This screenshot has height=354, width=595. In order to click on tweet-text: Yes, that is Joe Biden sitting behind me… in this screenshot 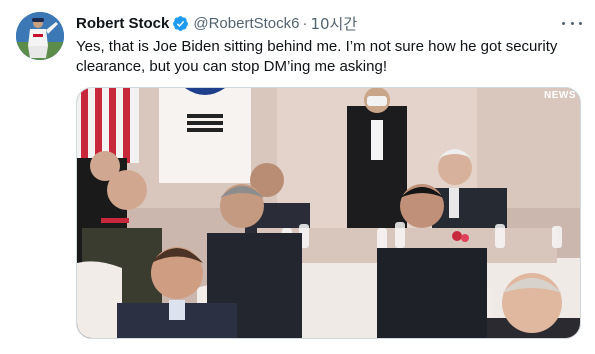, I will do `click(317, 56)`.